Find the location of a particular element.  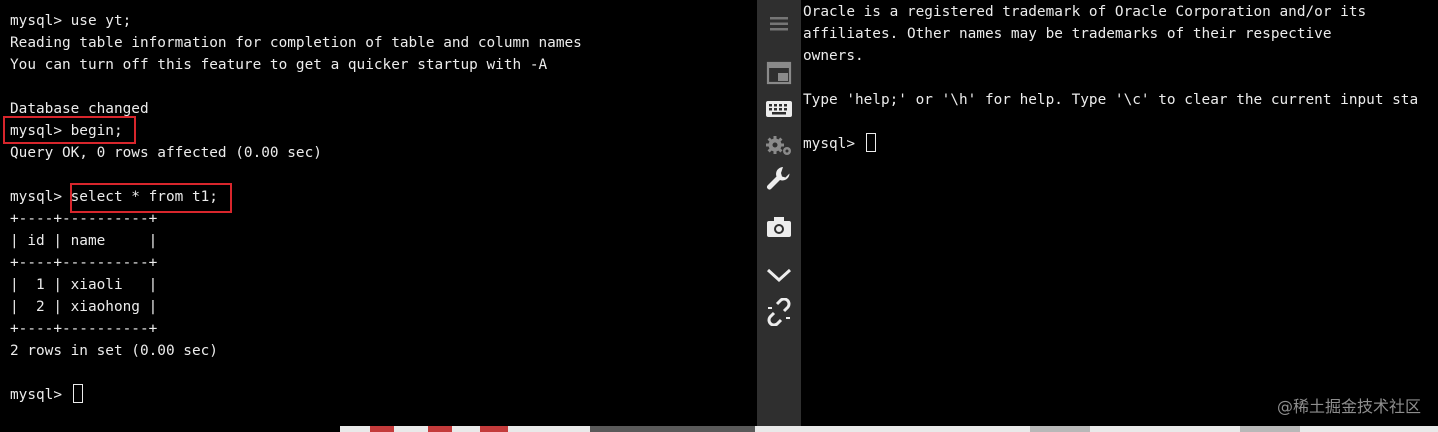

link-icon is located at coordinates (779, 312).